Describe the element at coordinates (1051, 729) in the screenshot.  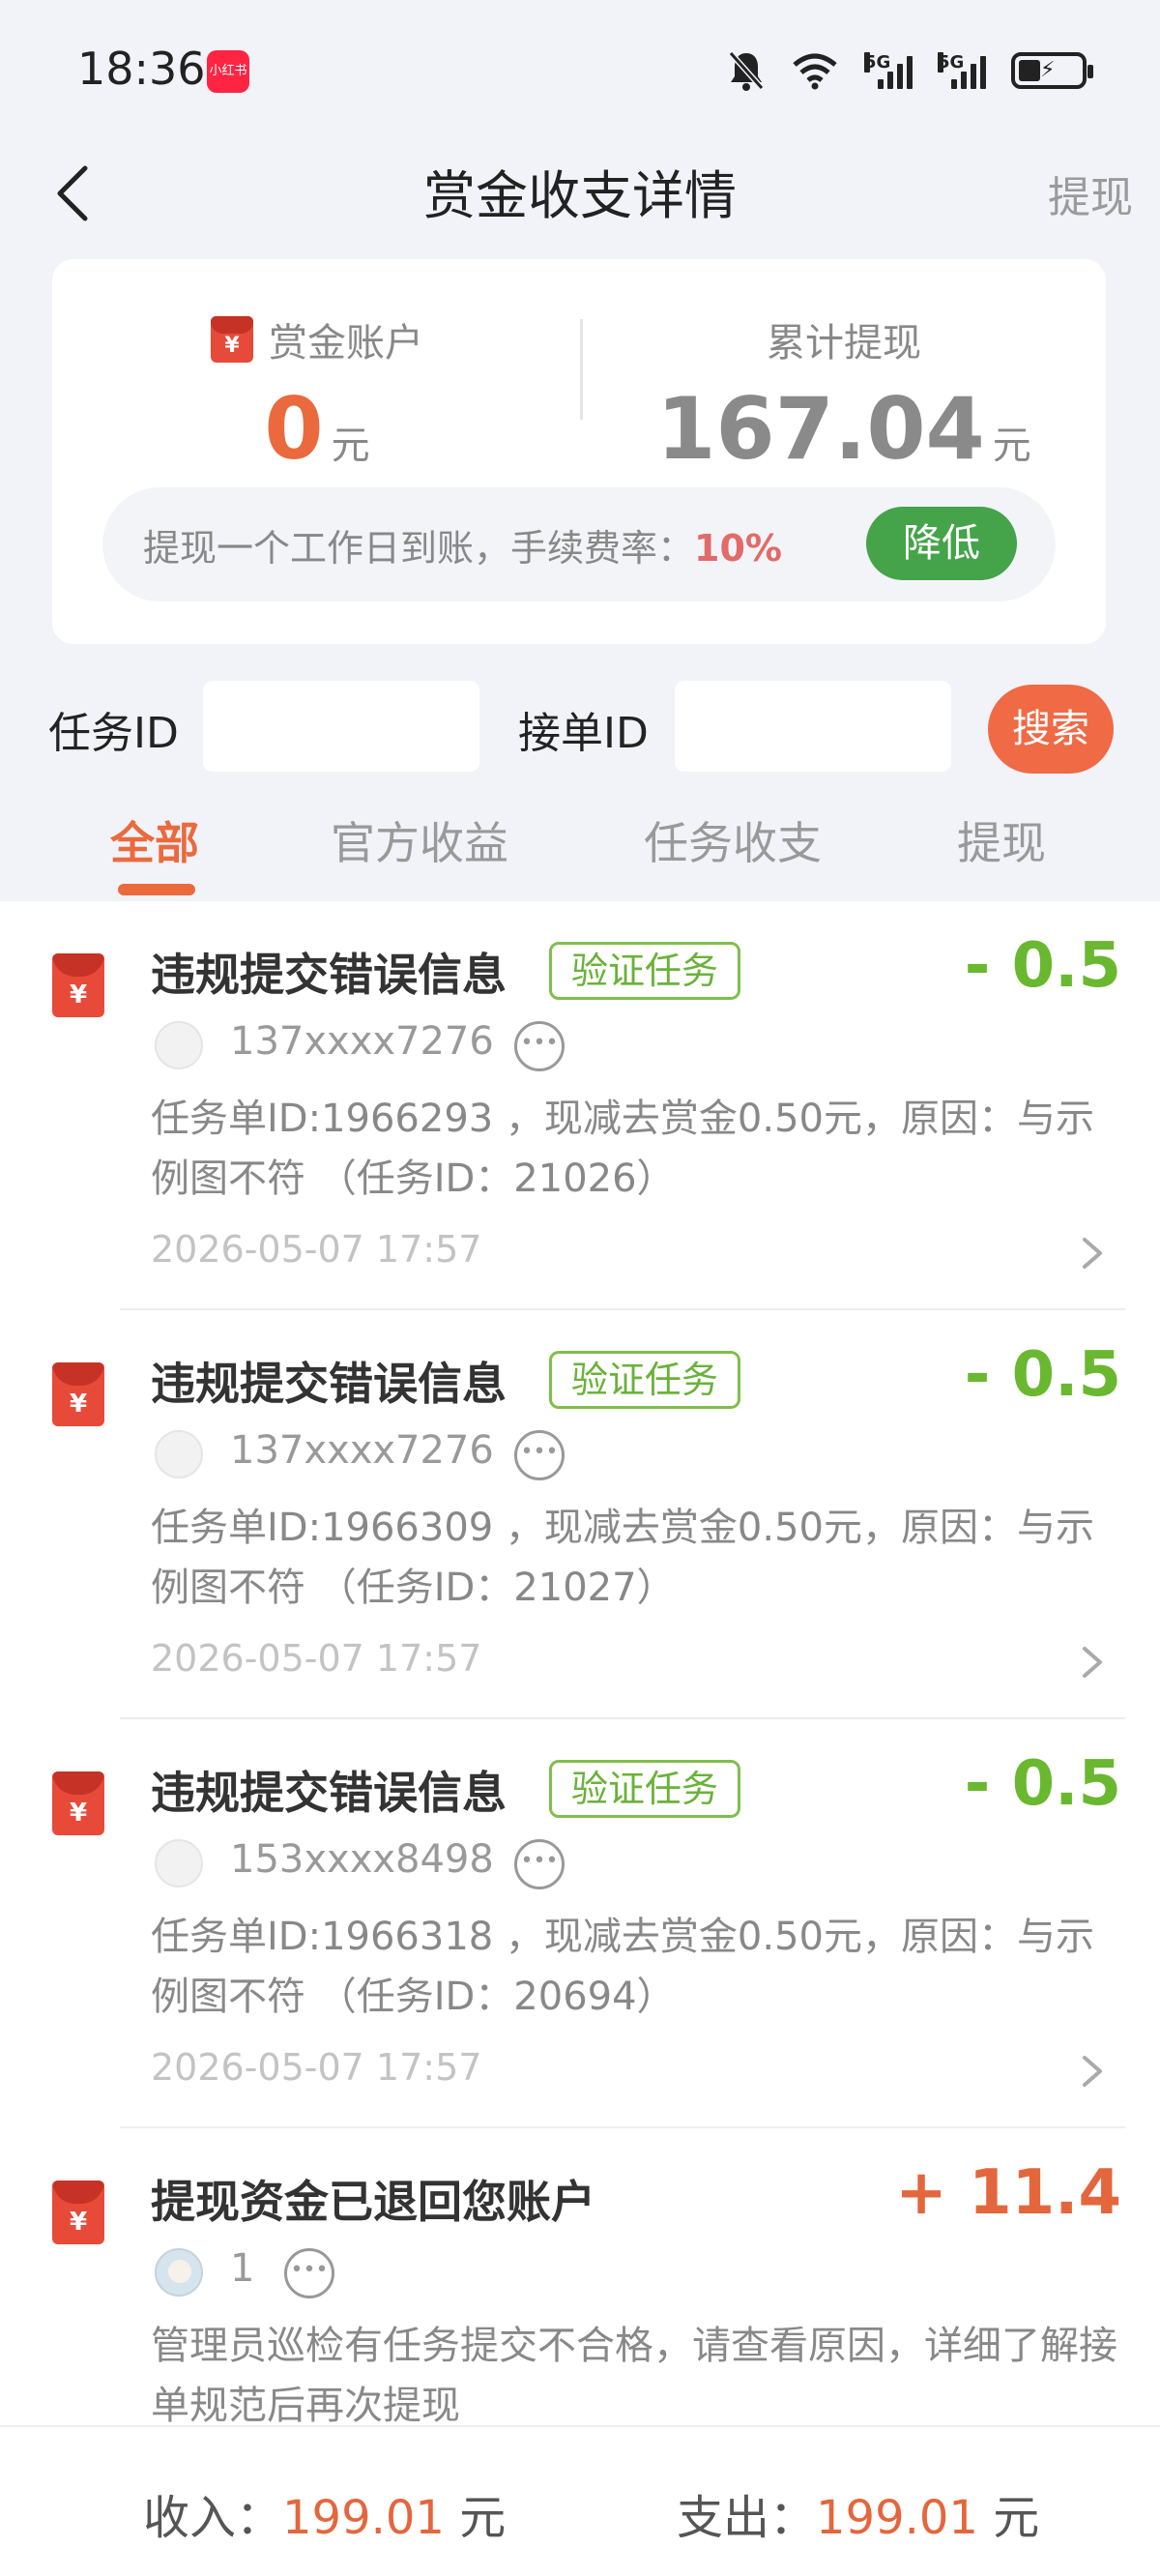
I see `search-button: 搜索` at that location.